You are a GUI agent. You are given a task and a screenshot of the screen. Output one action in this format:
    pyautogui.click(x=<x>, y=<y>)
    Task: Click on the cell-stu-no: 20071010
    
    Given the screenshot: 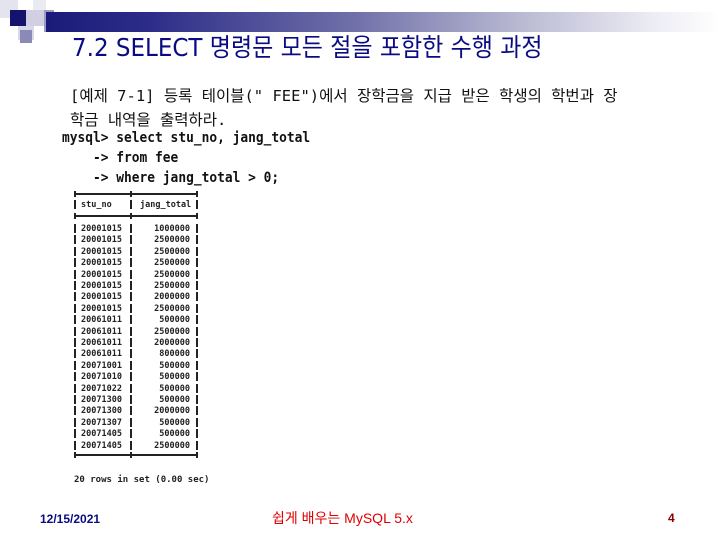 What is the action you would take?
    pyautogui.click(x=101, y=377)
    